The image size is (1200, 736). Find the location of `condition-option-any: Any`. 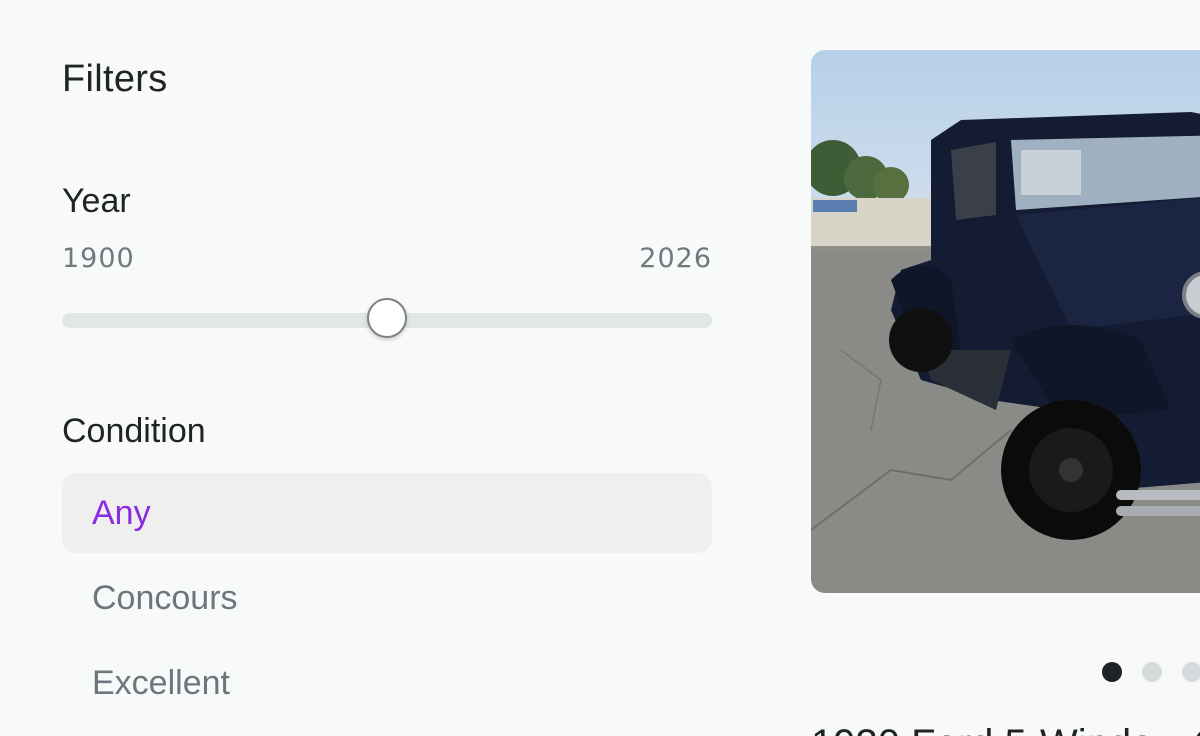

condition-option-any: Any is located at coordinates (387, 513).